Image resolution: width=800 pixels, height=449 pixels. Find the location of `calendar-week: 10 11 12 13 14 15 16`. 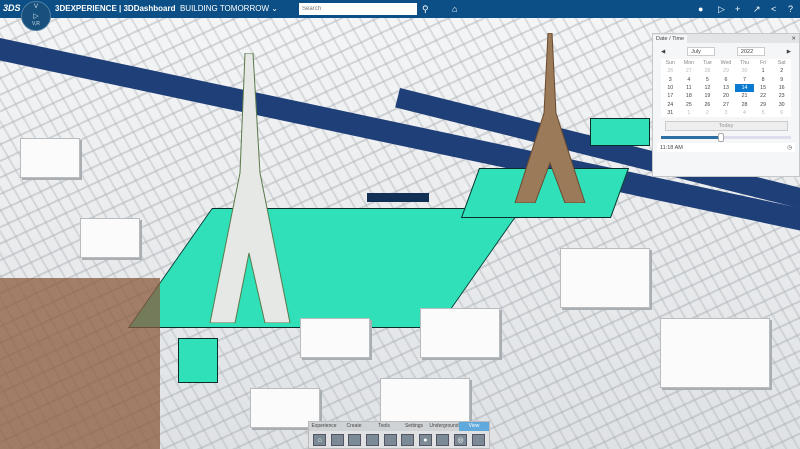

calendar-week: 10 11 12 13 14 15 16 is located at coordinates (726, 88).